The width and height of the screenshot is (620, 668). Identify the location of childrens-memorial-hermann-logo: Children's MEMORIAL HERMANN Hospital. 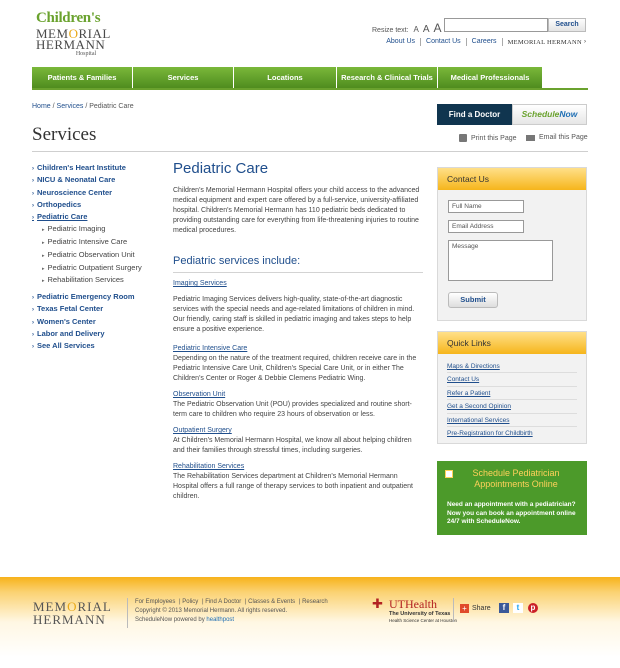
(86, 34).